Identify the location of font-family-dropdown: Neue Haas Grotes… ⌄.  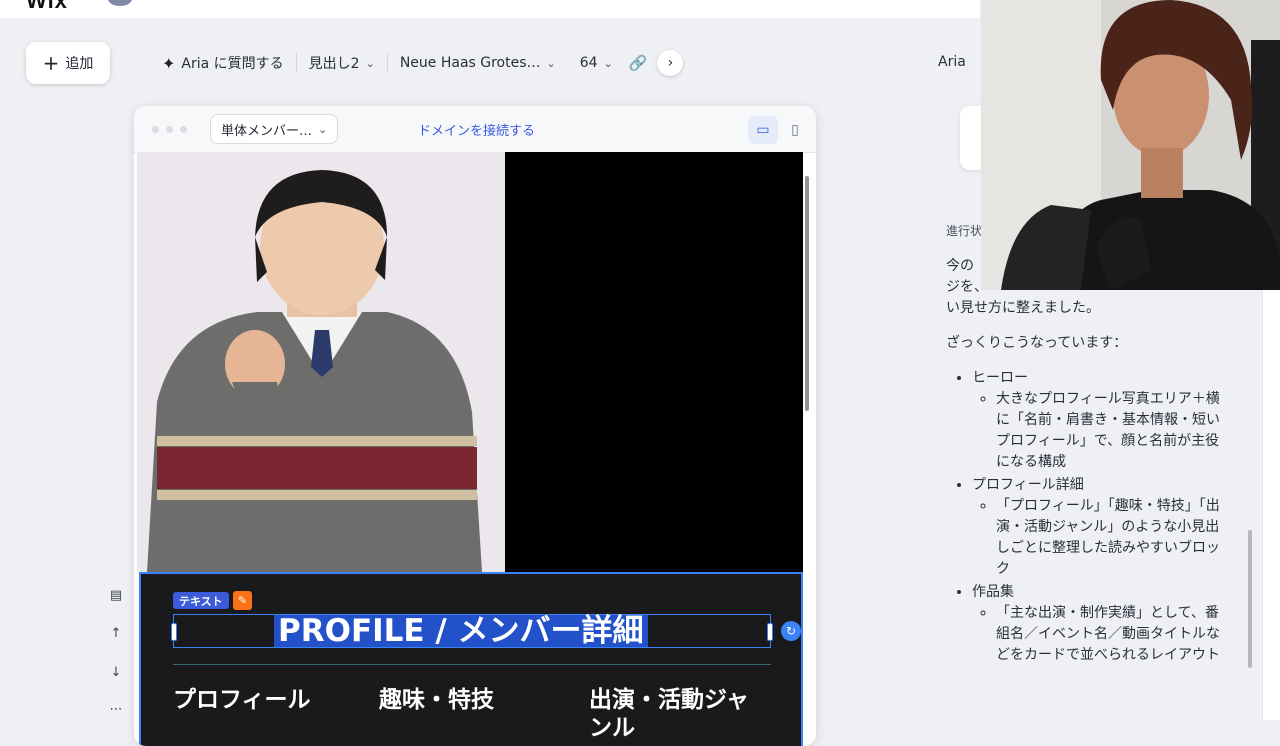
(478, 63).